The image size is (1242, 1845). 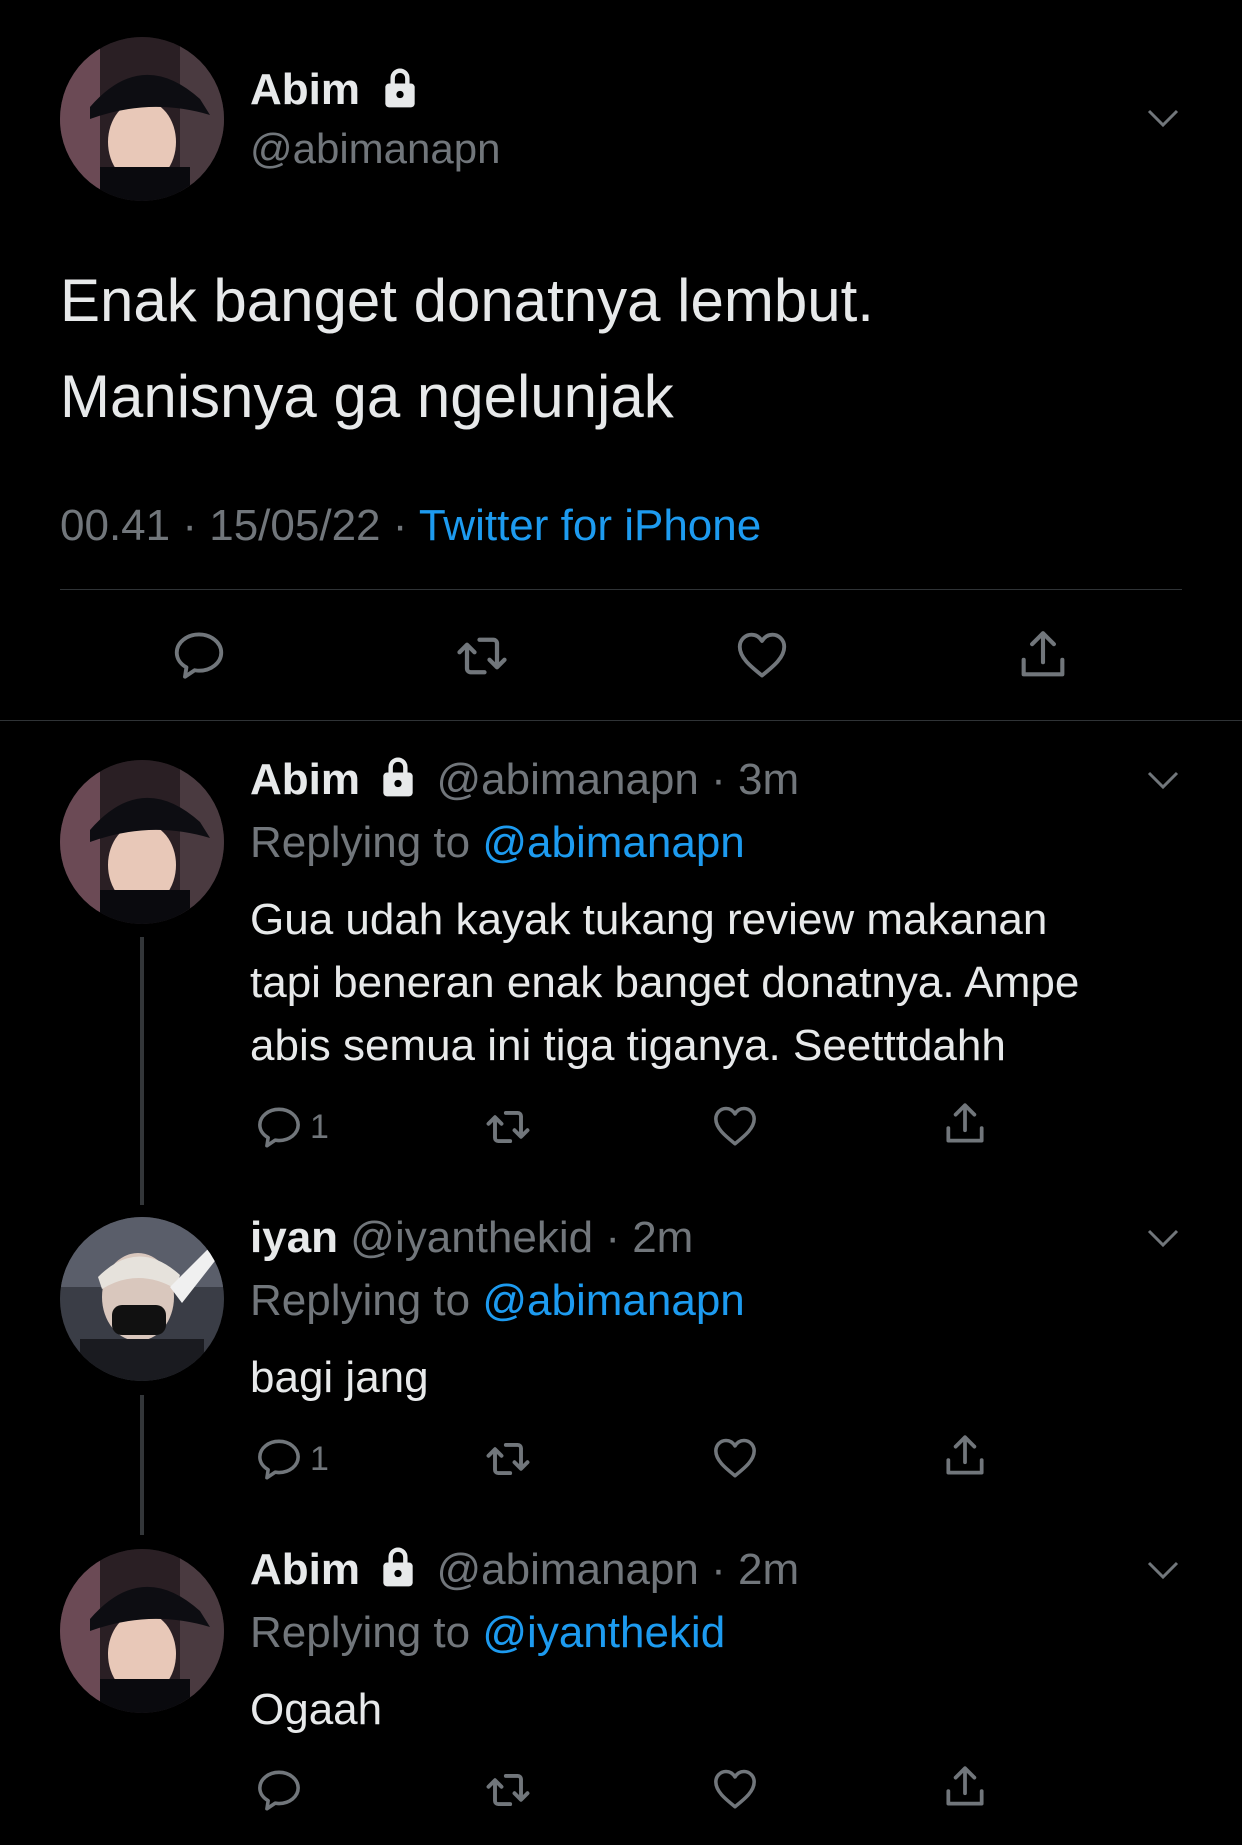 What do you see at coordinates (628, 1045) in the screenshot?
I see `reply-text-line: abis semua ini tiga tiganya. Seetttdahh` at bounding box center [628, 1045].